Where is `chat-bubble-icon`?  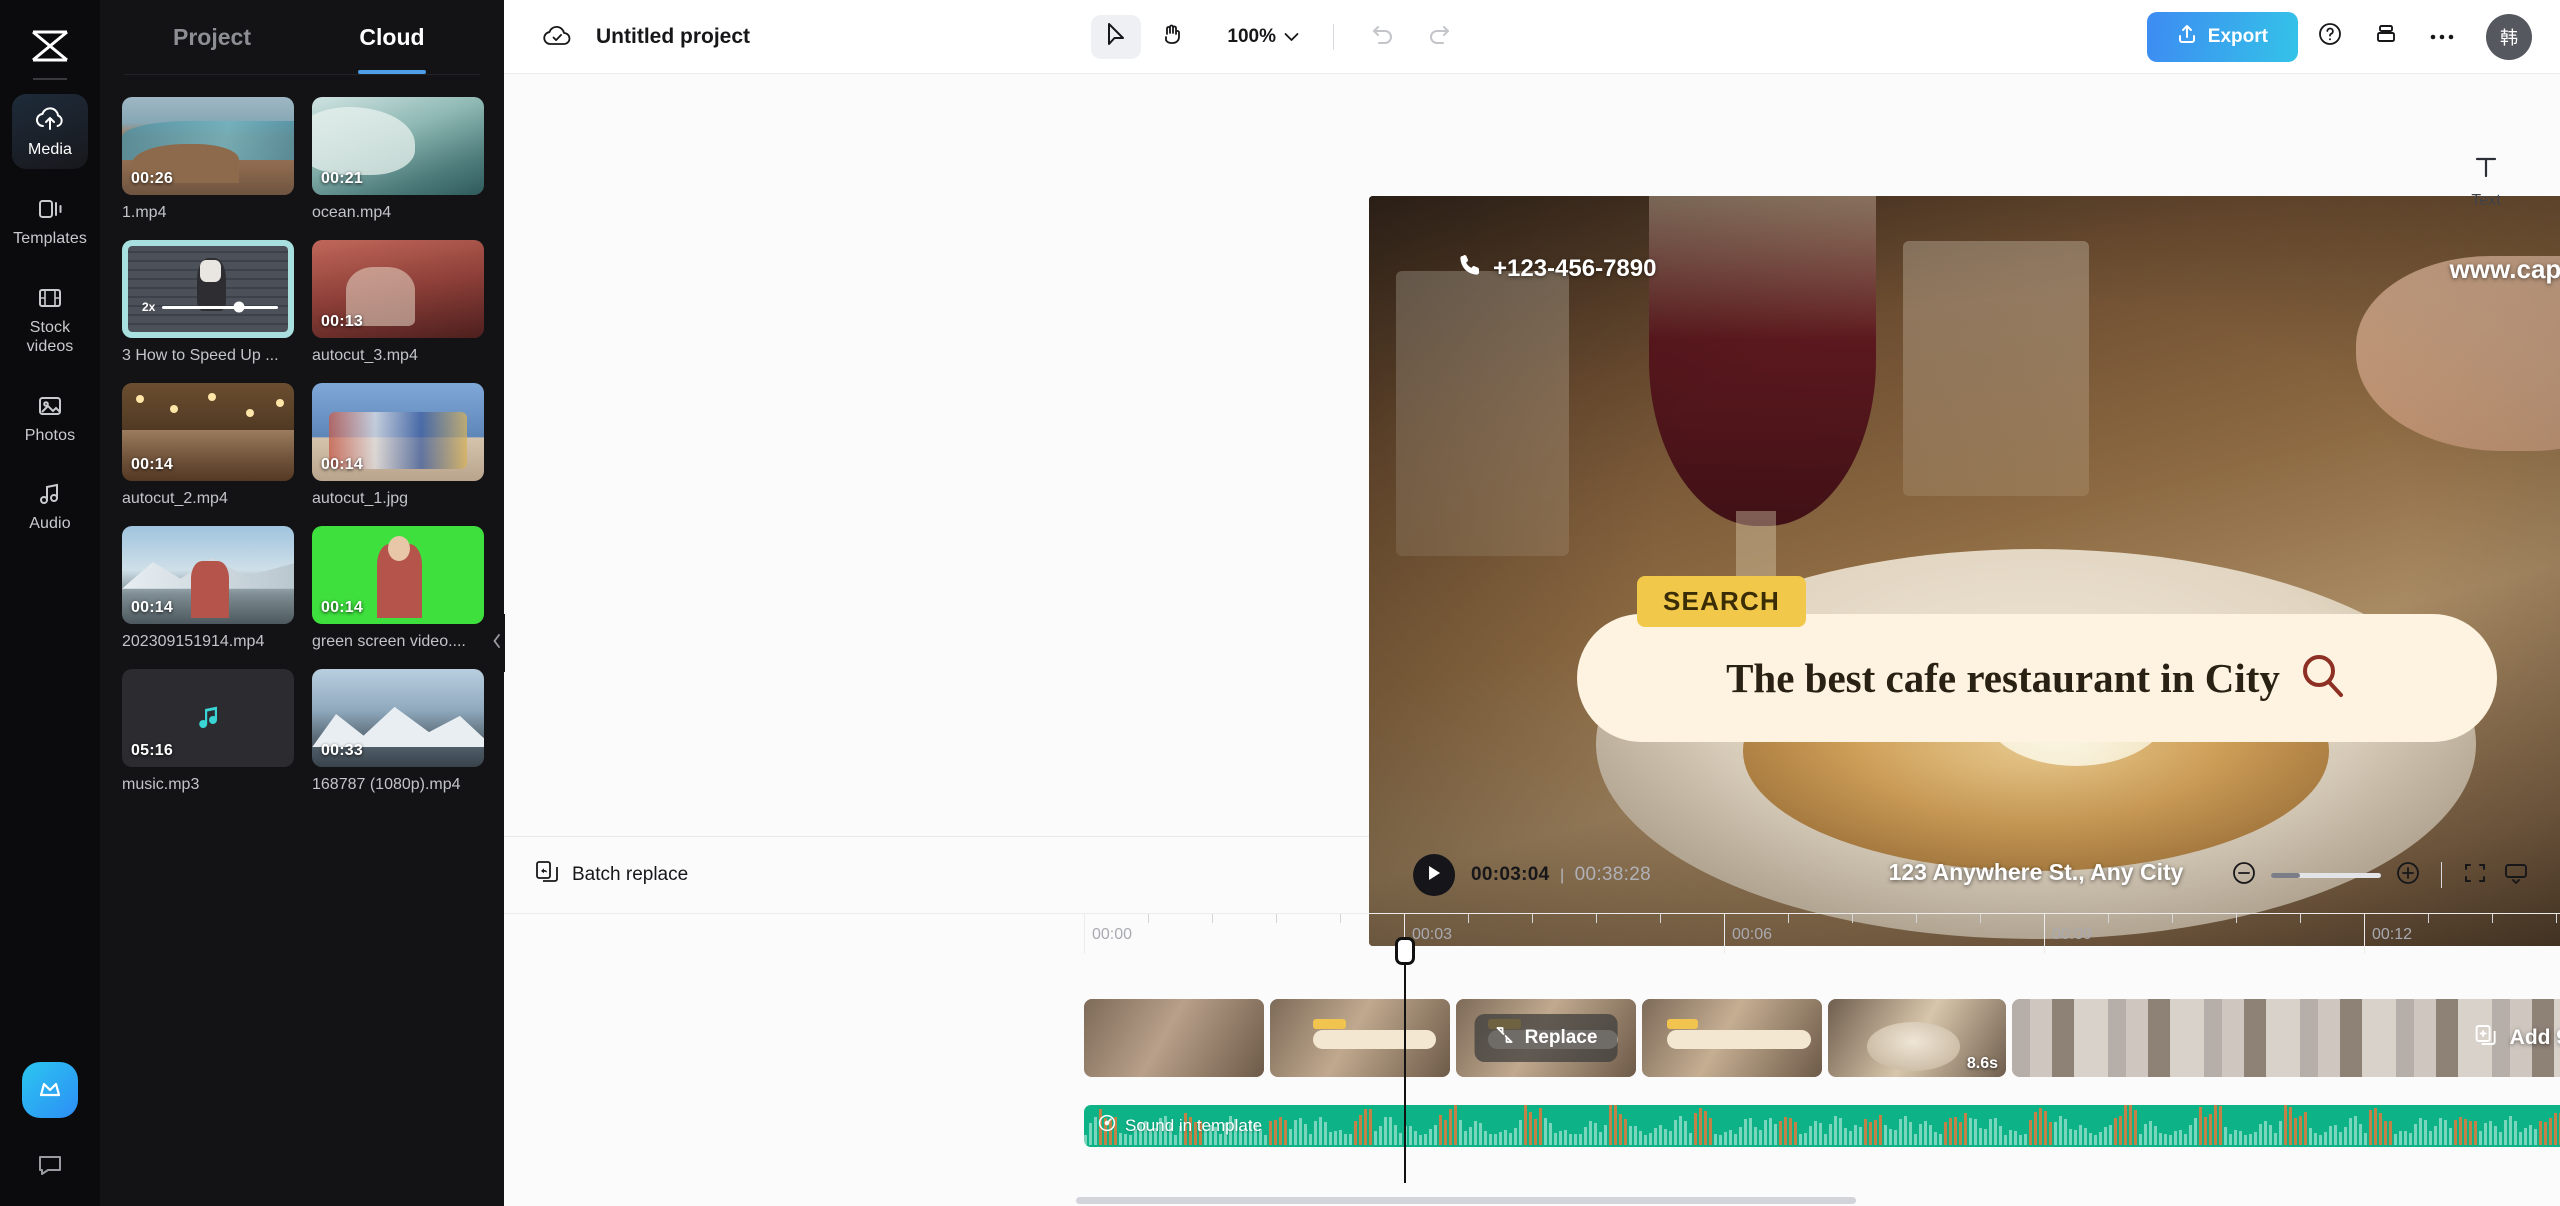
chat-bubble-icon is located at coordinates (50, 1165).